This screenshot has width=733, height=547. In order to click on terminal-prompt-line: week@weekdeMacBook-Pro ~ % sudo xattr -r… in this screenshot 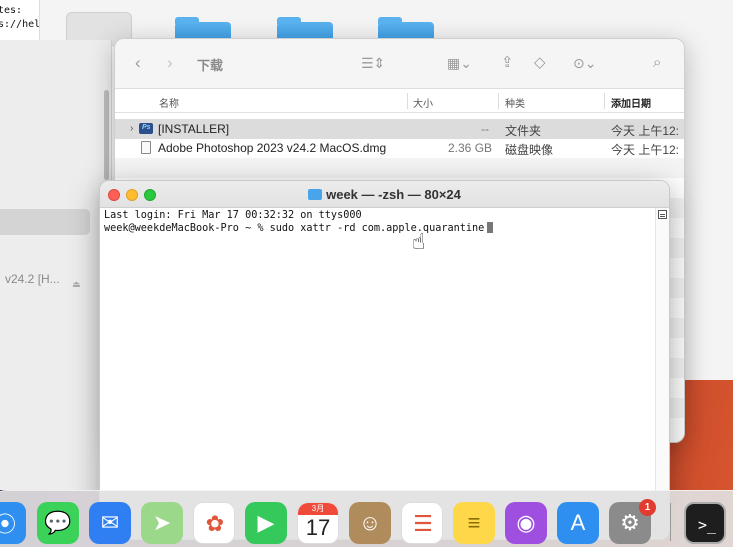, I will do `click(378, 228)`.